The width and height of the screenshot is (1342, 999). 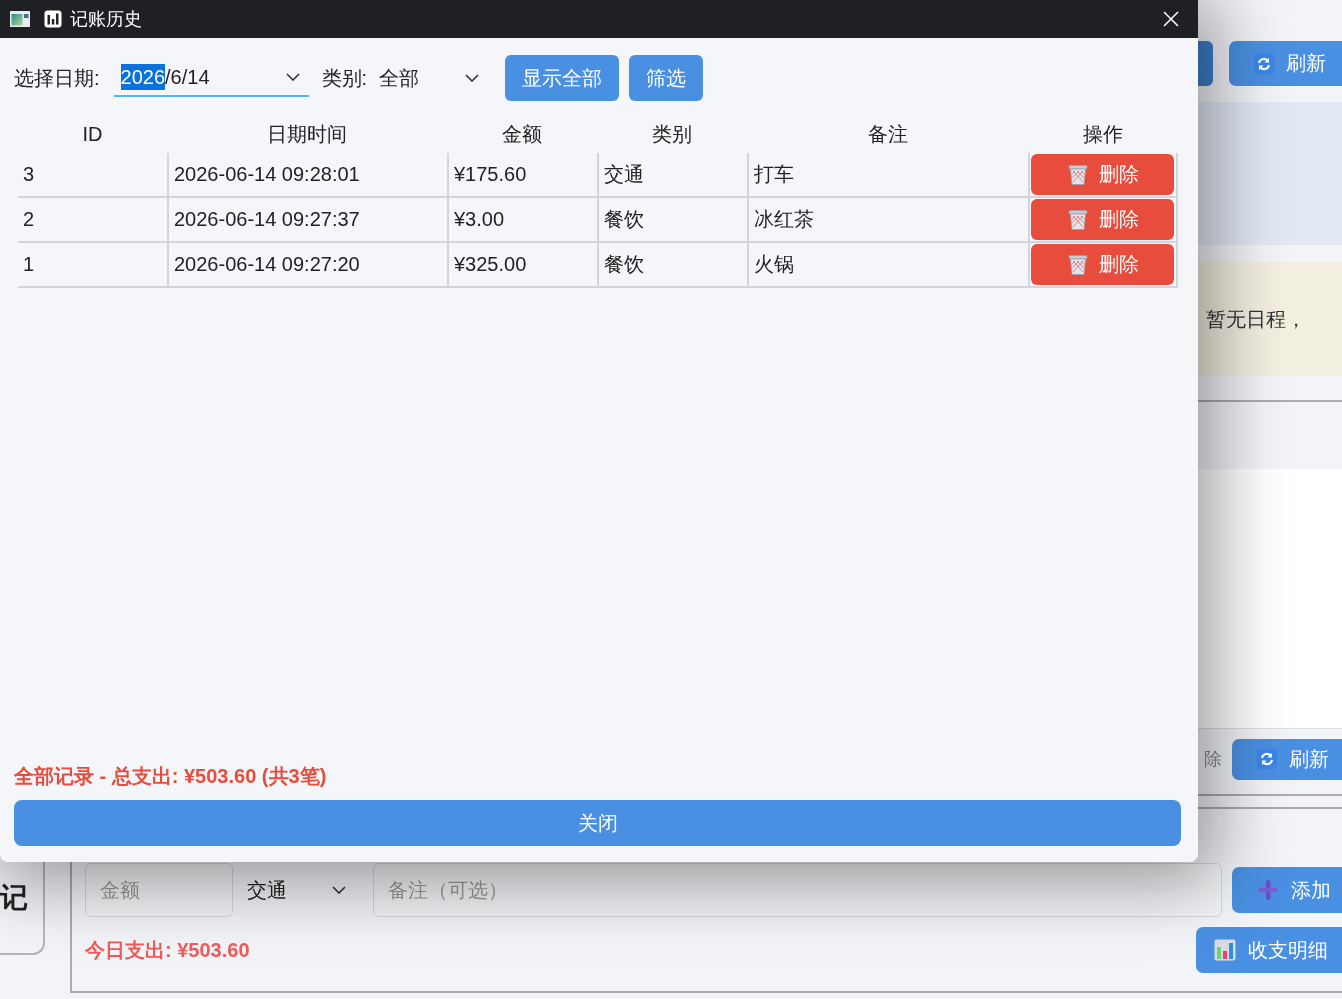 What do you see at coordinates (1256, 319) in the screenshot?
I see `schedule-text: 暂无日程，` at bounding box center [1256, 319].